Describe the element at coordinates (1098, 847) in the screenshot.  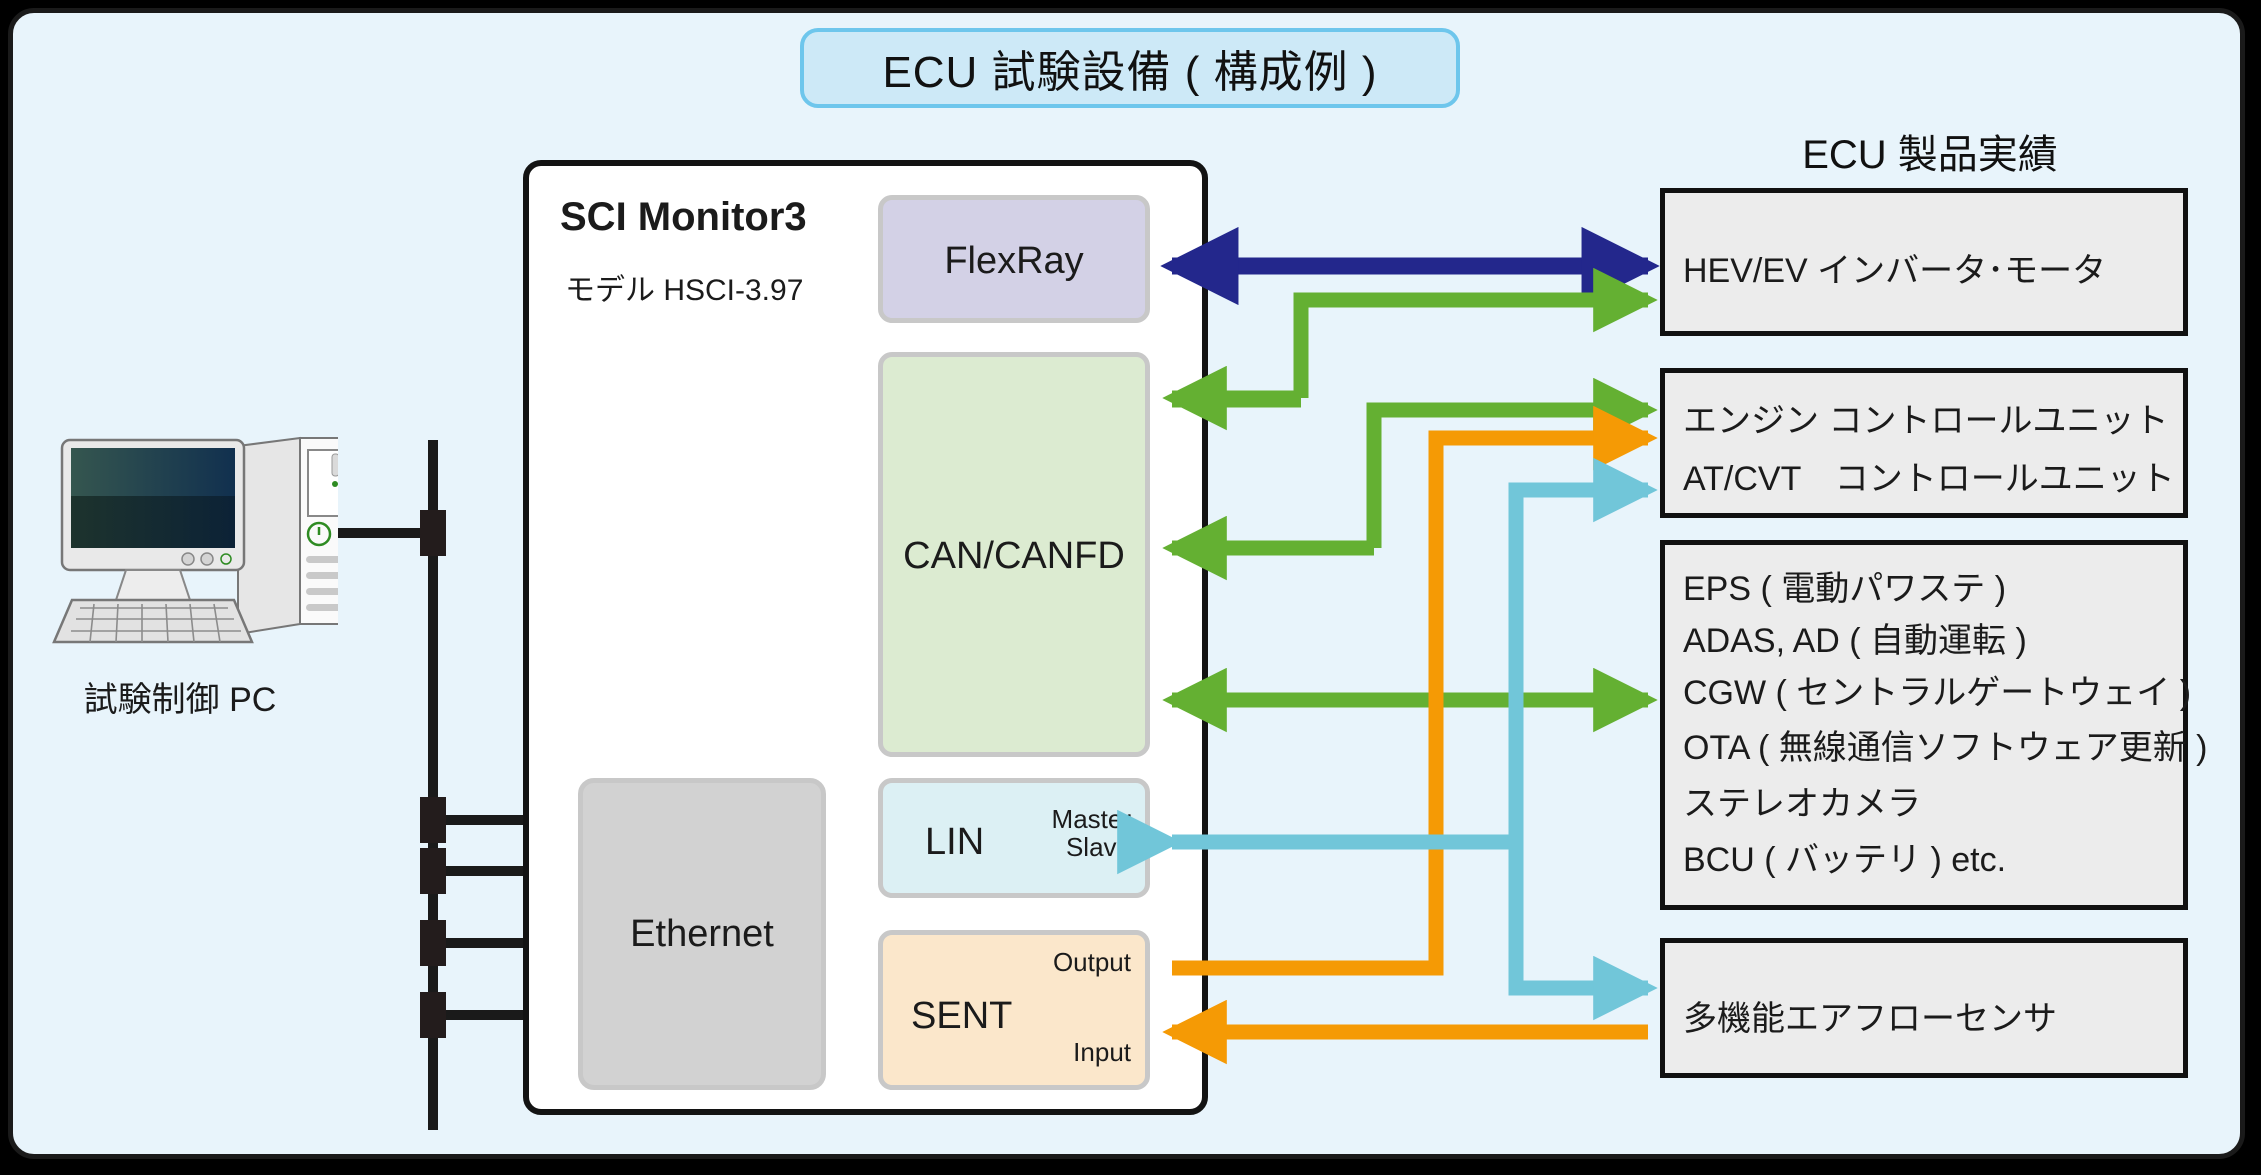
I see `lin-slave-label: Slave` at that location.